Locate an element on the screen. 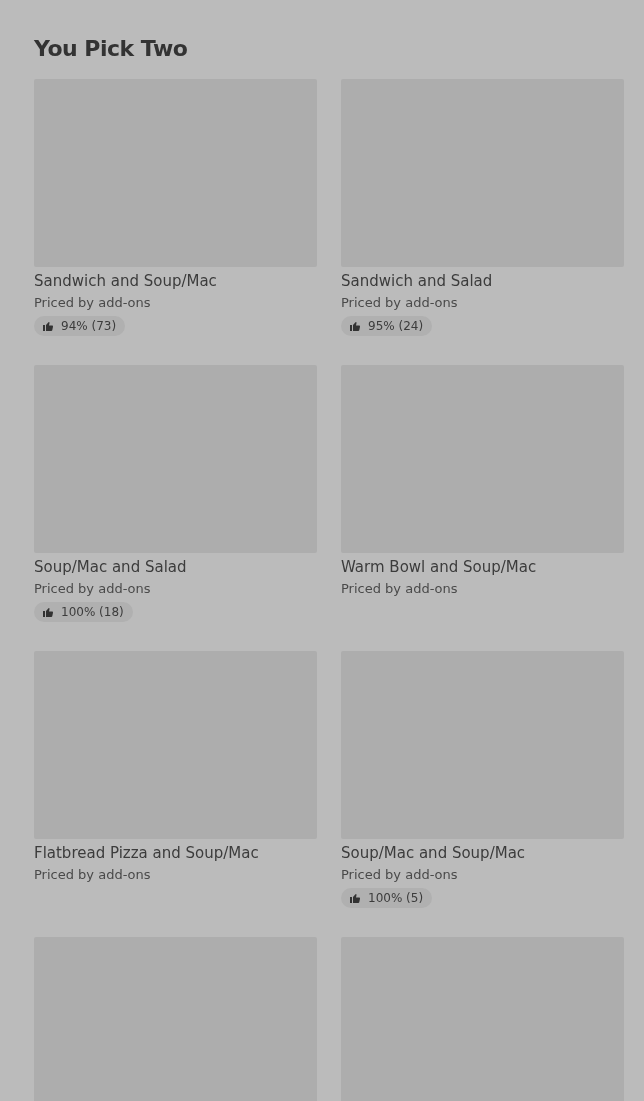 The image size is (644, 1101). item-name: Warm Bowl and Soup/Mac is located at coordinates (482, 567).